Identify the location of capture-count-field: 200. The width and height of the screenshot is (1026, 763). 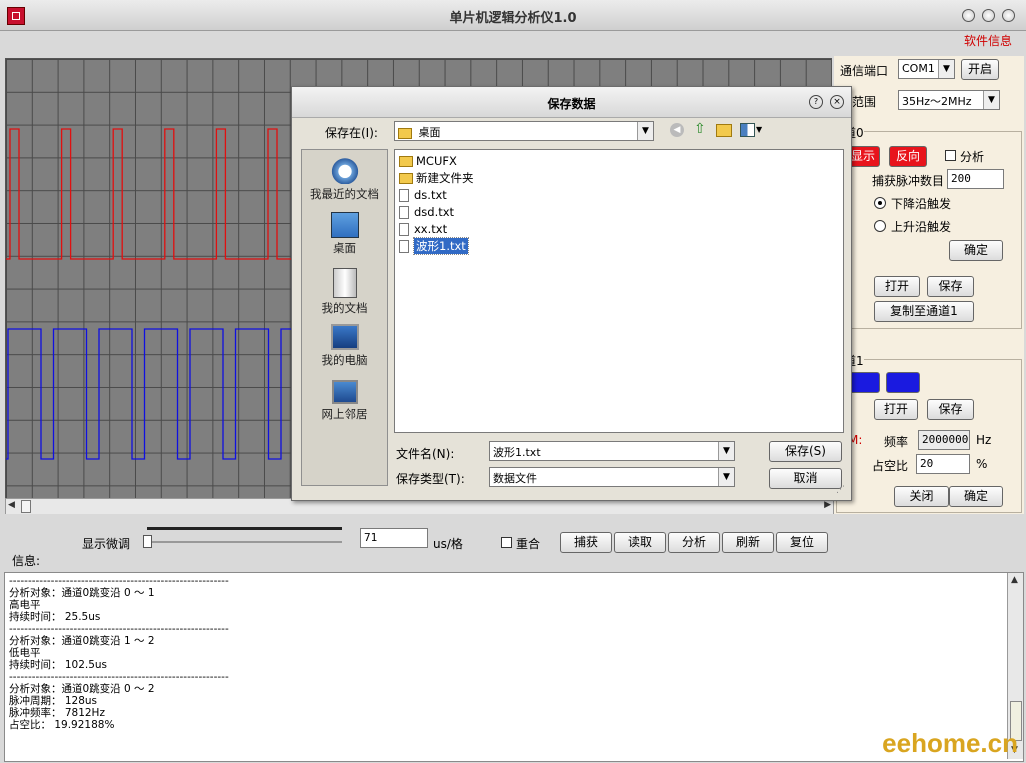
(975, 179).